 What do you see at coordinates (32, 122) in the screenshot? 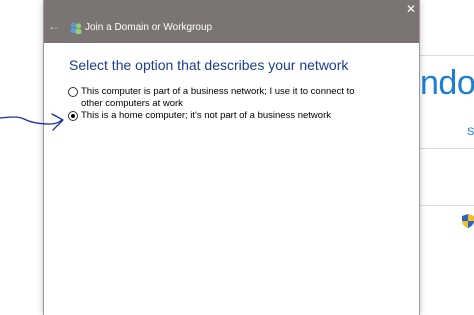
I see `hand-drawn-arrow-icon` at bounding box center [32, 122].